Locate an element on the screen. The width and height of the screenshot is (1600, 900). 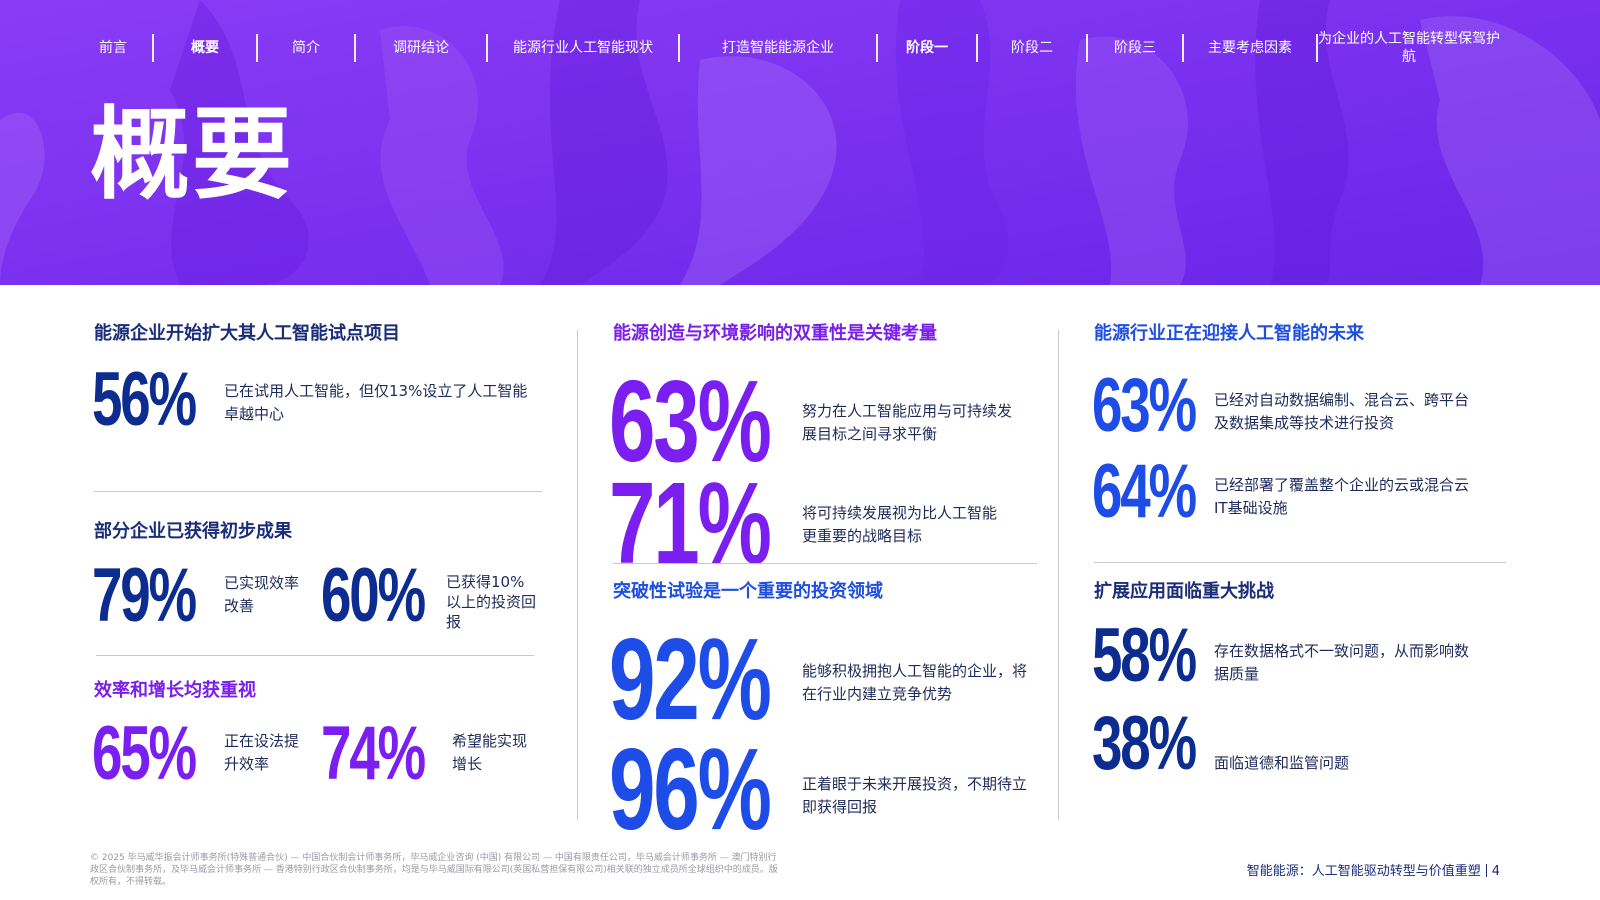
desc-63-sustain: 努力在人工智能应用与可持续发展目标之间寻求平衡 is located at coordinates (907, 422).